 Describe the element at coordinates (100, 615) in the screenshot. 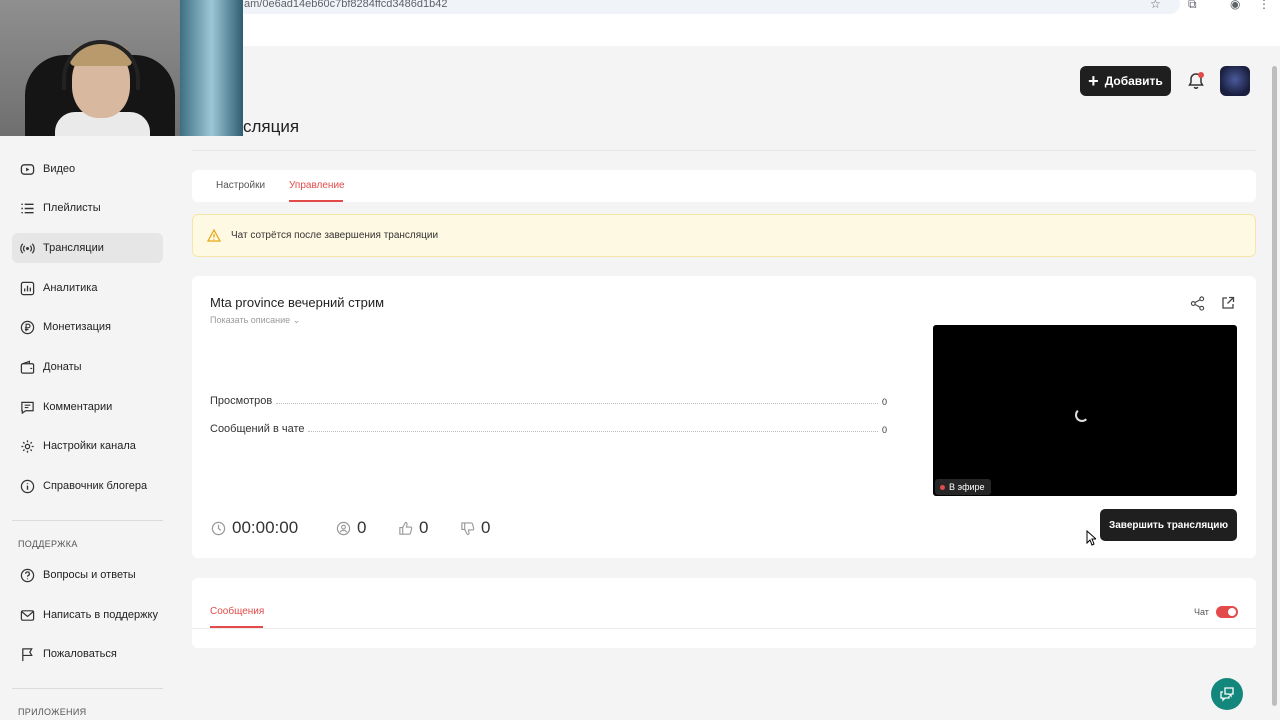

I see `sidebar-item-label: Написать в поддержку` at that location.